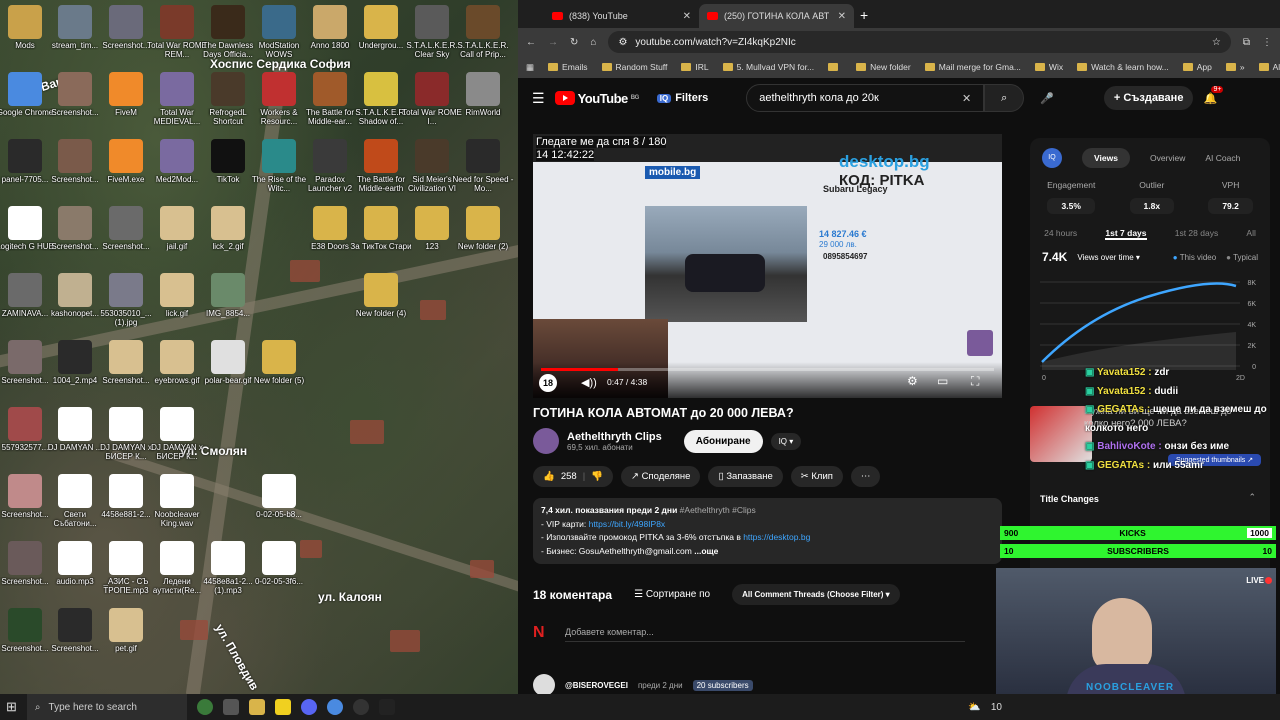 The width and height of the screenshot is (1280, 720). Describe the element at coordinates (597, 476) in the screenshot. I see `thumbs-down-icon: 👎` at that location.